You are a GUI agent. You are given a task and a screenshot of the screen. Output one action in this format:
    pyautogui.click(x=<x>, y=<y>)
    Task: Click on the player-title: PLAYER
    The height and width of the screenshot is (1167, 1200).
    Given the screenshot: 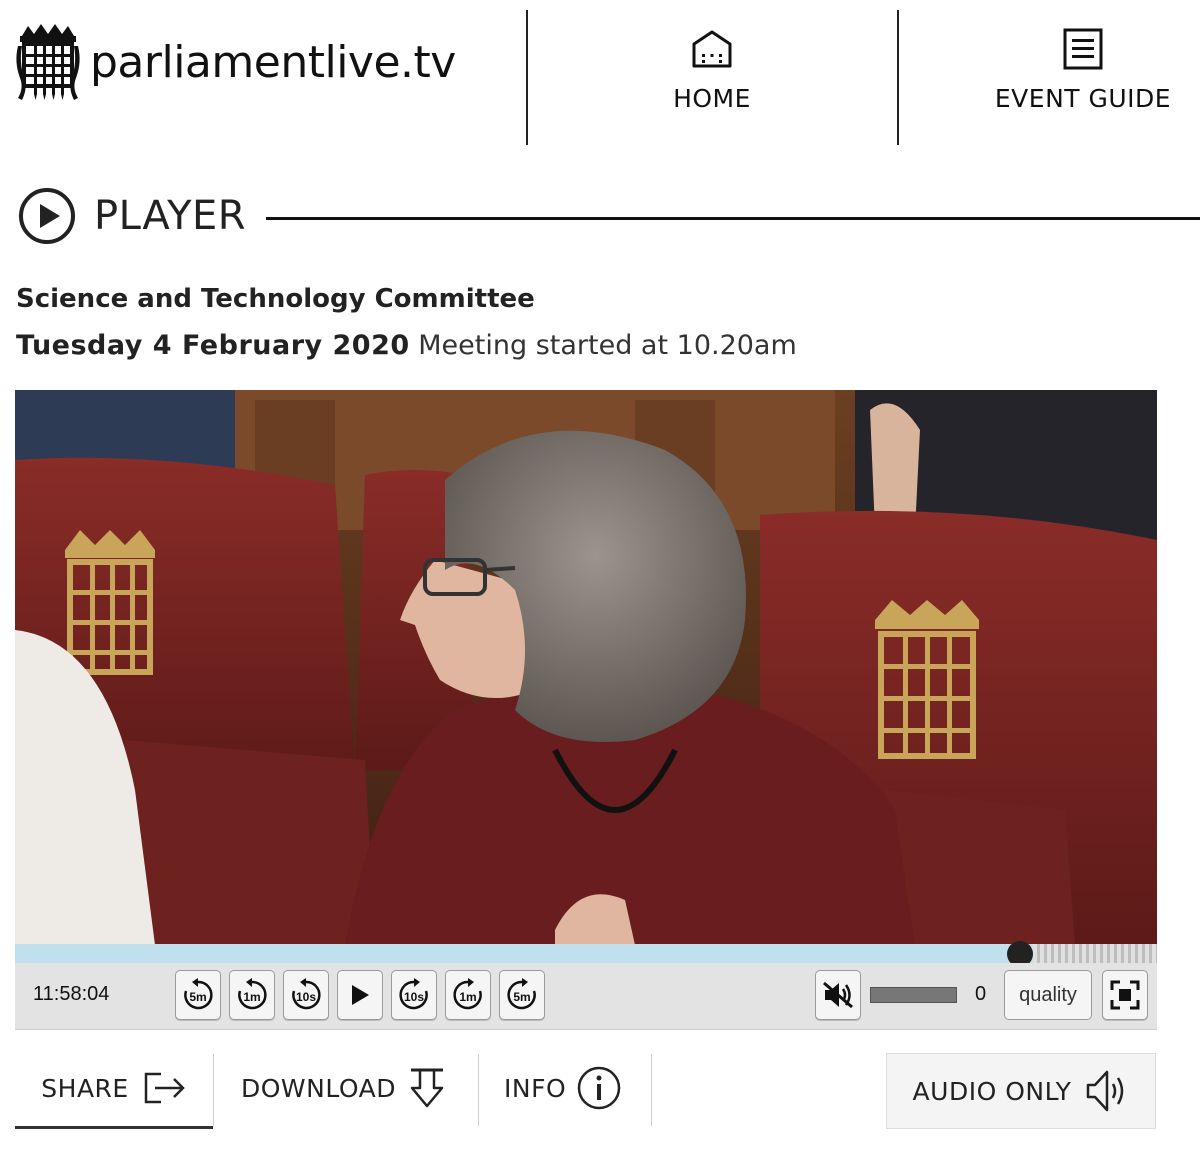 What is the action you would take?
    pyautogui.click(x=170, y=216)
    